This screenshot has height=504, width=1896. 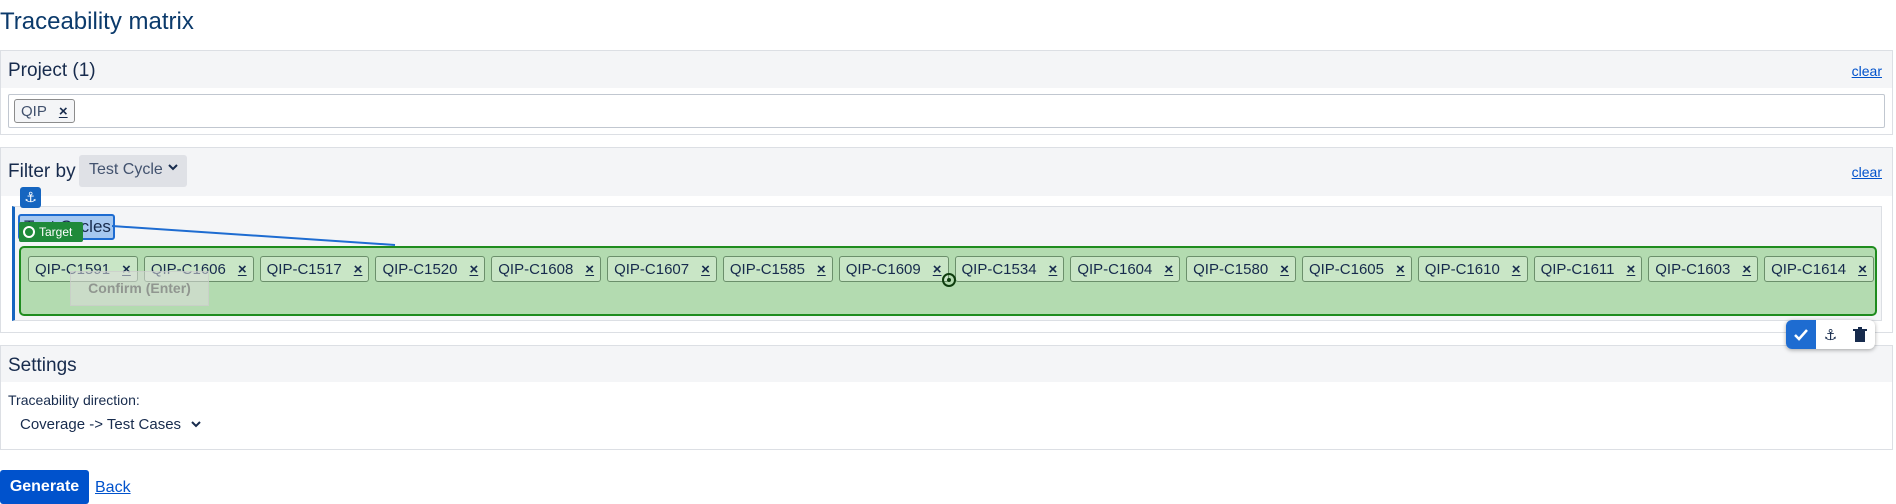 What do you see at coordinates (113, 488) in the screenshot?
I see `back-link: Back` at bounding box center [113, 488].